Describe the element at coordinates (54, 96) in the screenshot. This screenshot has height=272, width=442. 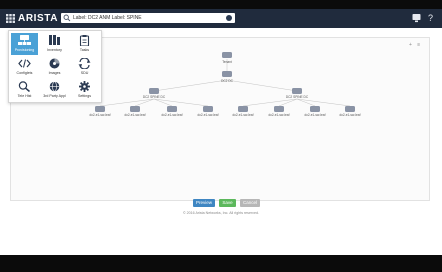
I see `menu-item-label: 3rd Party Appl` at that location.